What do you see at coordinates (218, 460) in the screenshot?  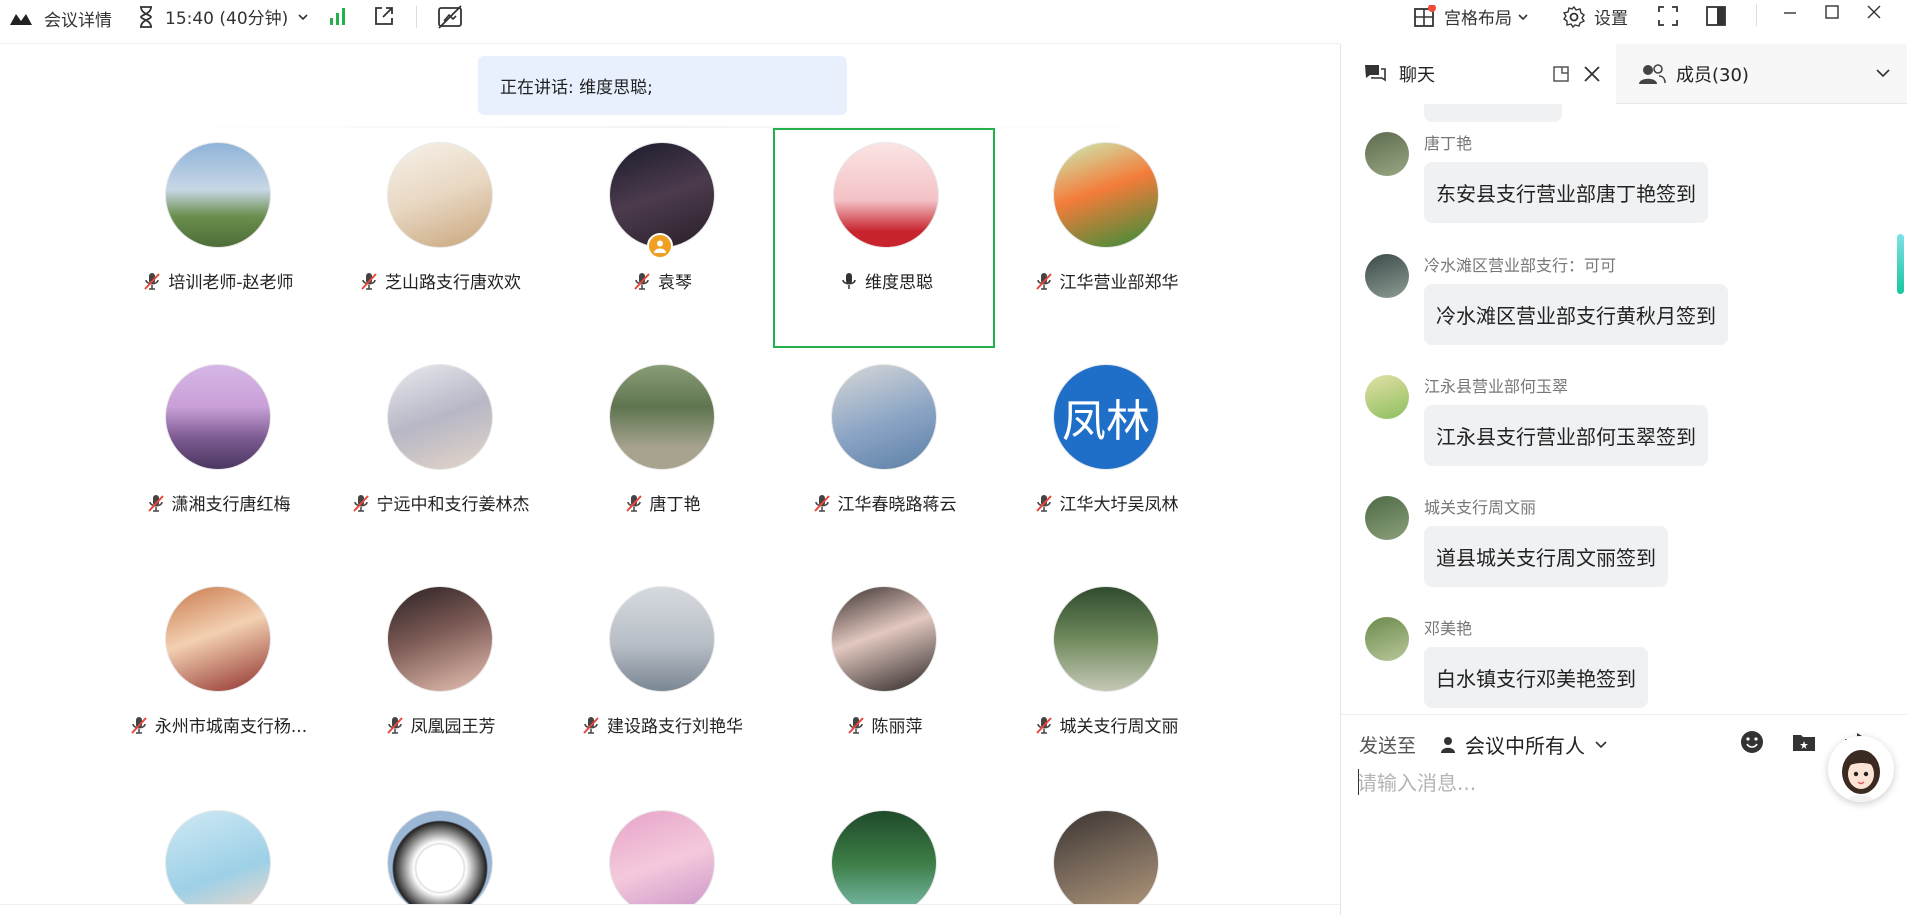 I see `participant-tile: 潇湘支行唐红梅` at bounding box center [218, 460].